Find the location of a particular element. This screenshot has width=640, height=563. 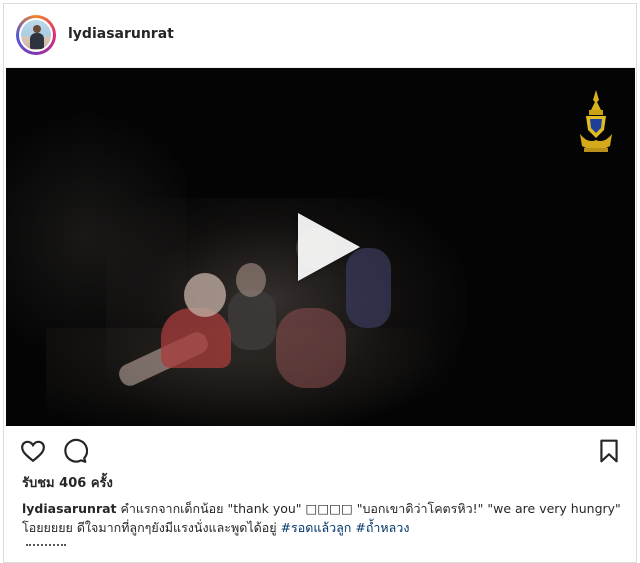

hashtag-link: #รอดแล้วลูก is located at coordinates (316, 527).